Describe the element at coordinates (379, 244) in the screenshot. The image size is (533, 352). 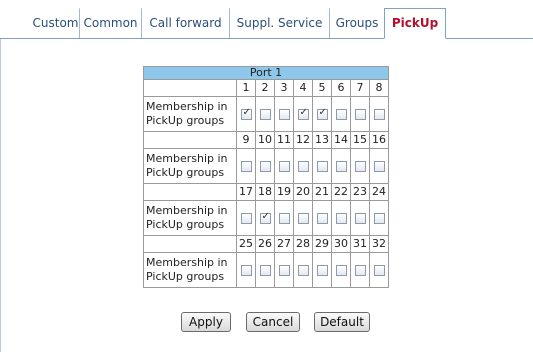
I see `group-number: 32` at that location.